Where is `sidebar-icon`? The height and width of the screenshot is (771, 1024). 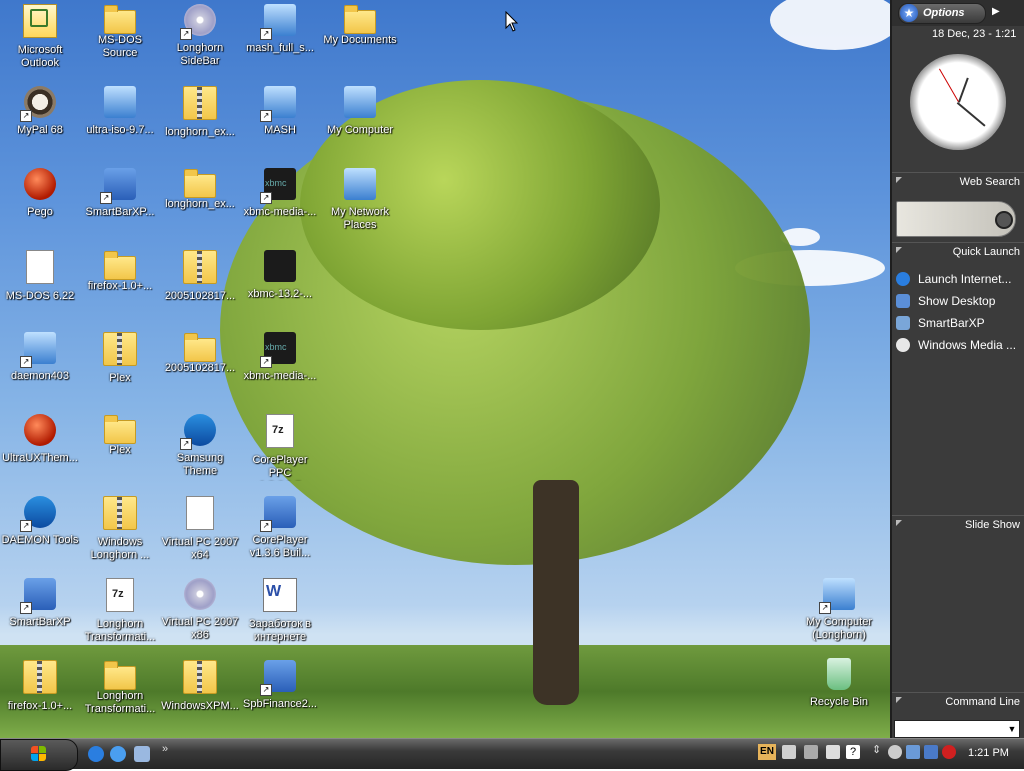 sidebar-icon is located at coordinates (198, 22).